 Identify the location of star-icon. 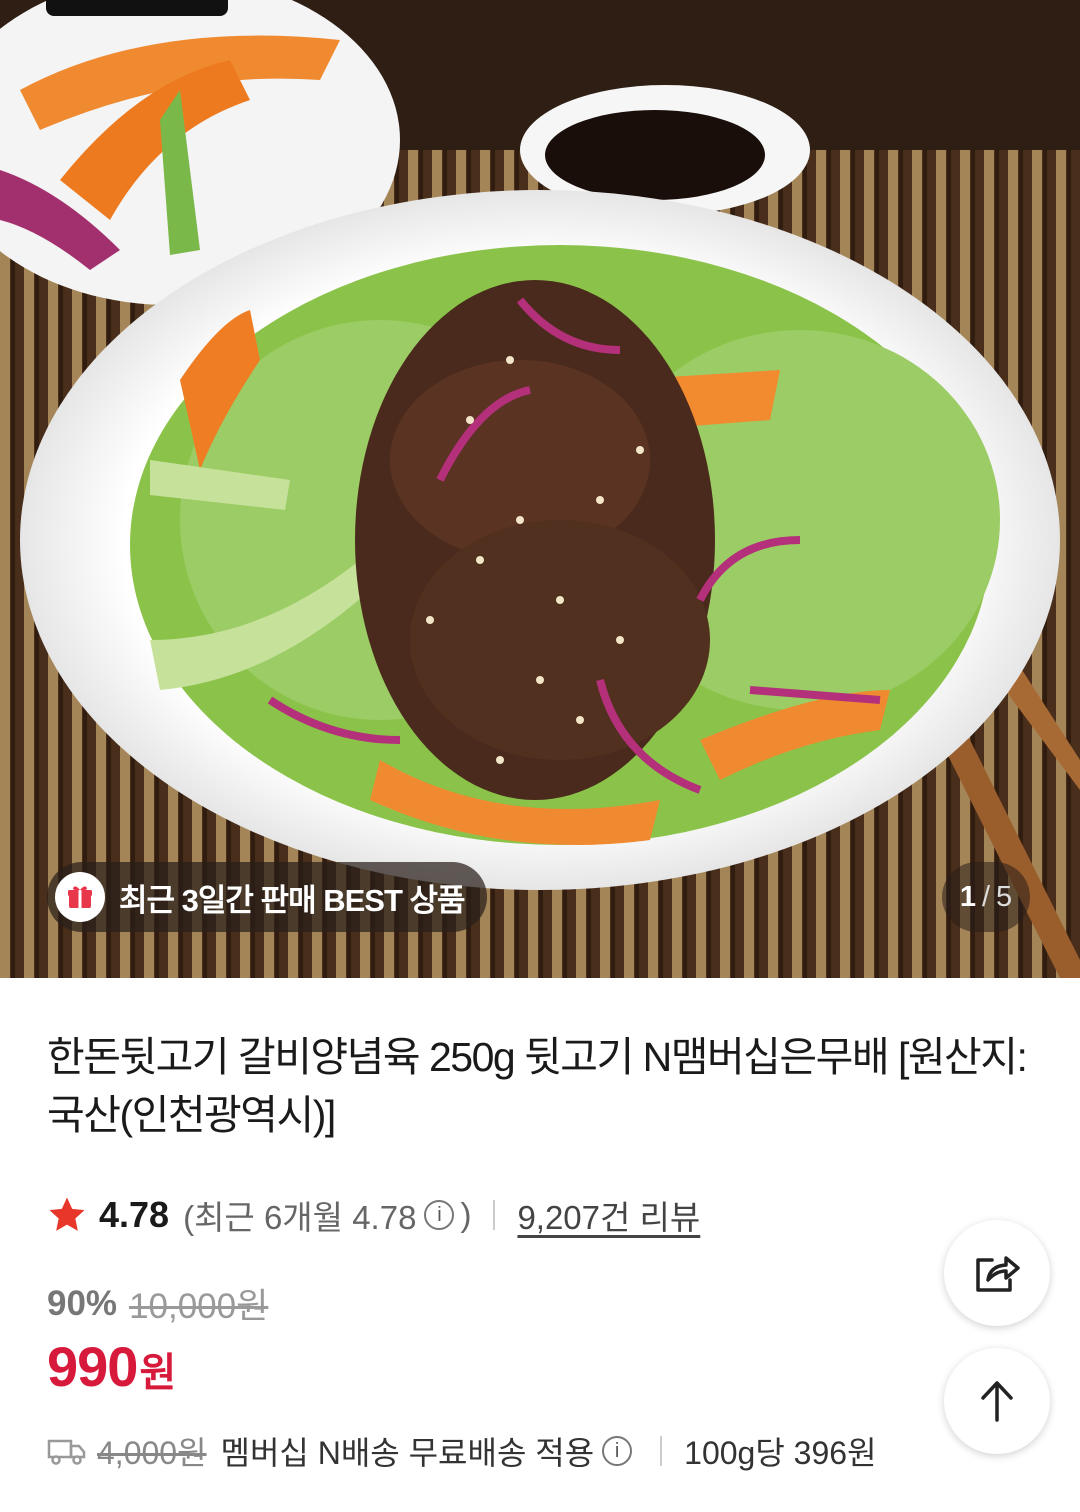
(67, 1214).